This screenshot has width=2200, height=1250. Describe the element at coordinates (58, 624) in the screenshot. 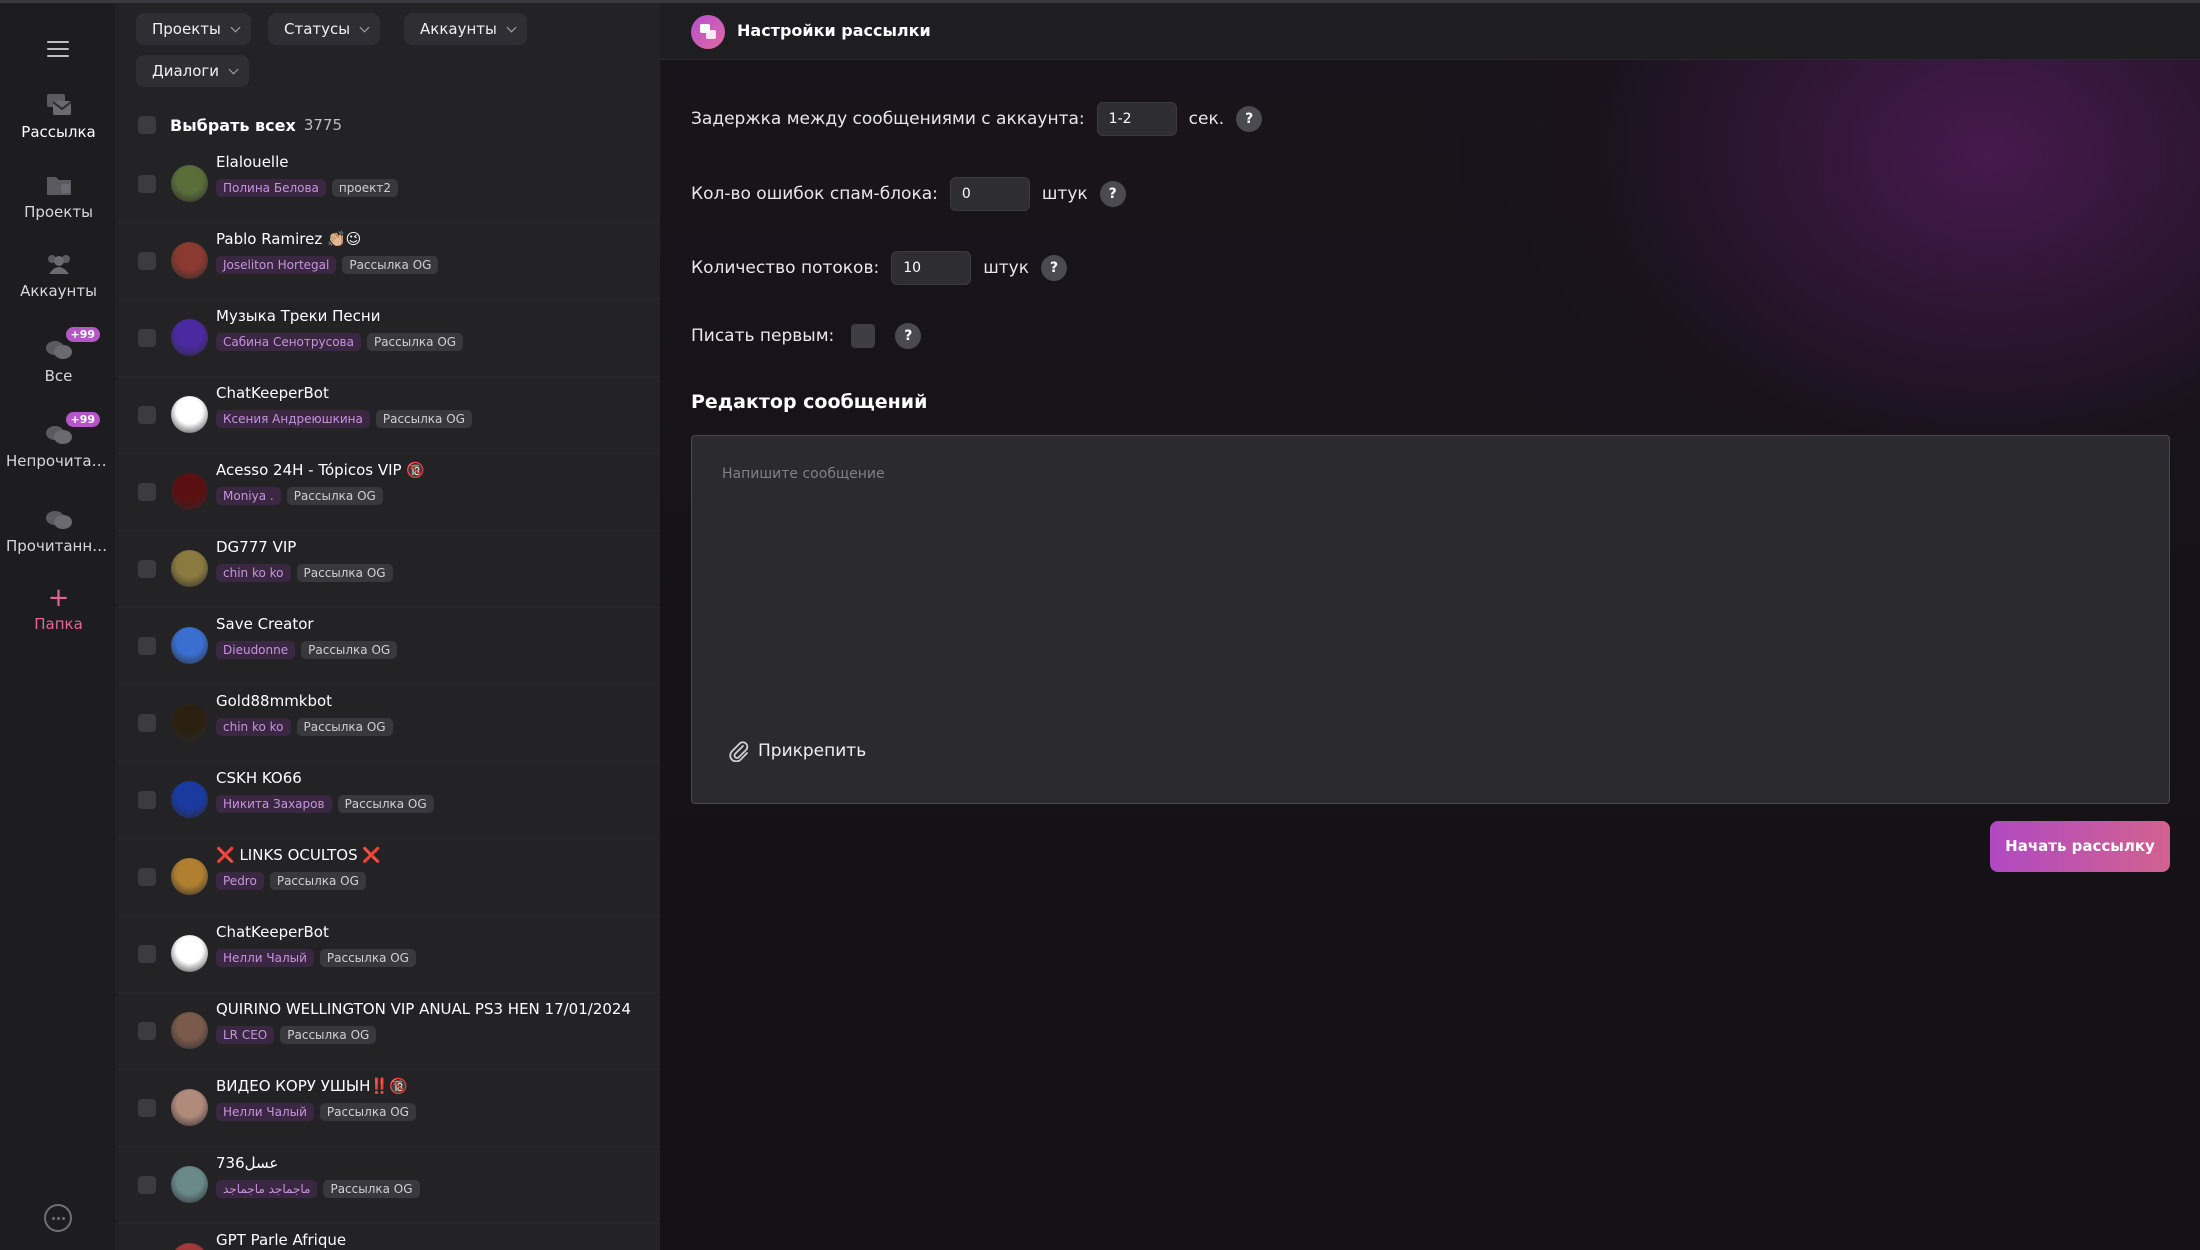

I see `nav-label: Папка` at that location.